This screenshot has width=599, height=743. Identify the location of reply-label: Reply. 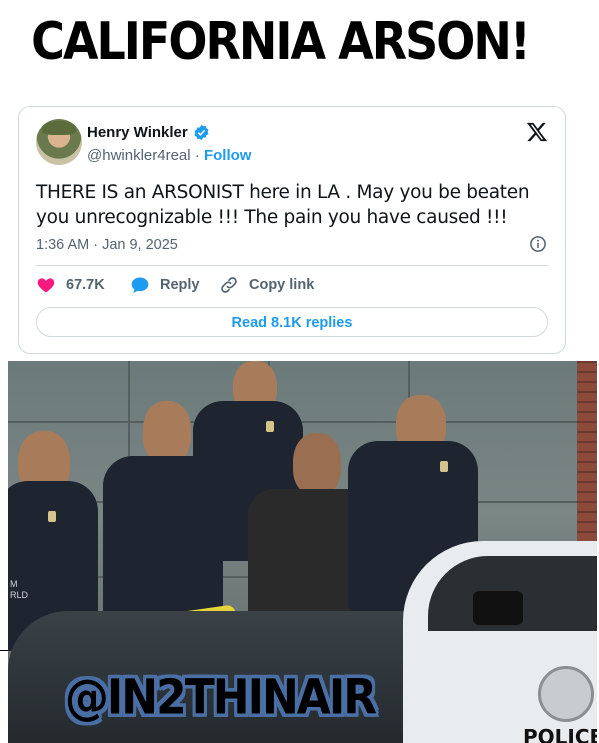
(180, 285).